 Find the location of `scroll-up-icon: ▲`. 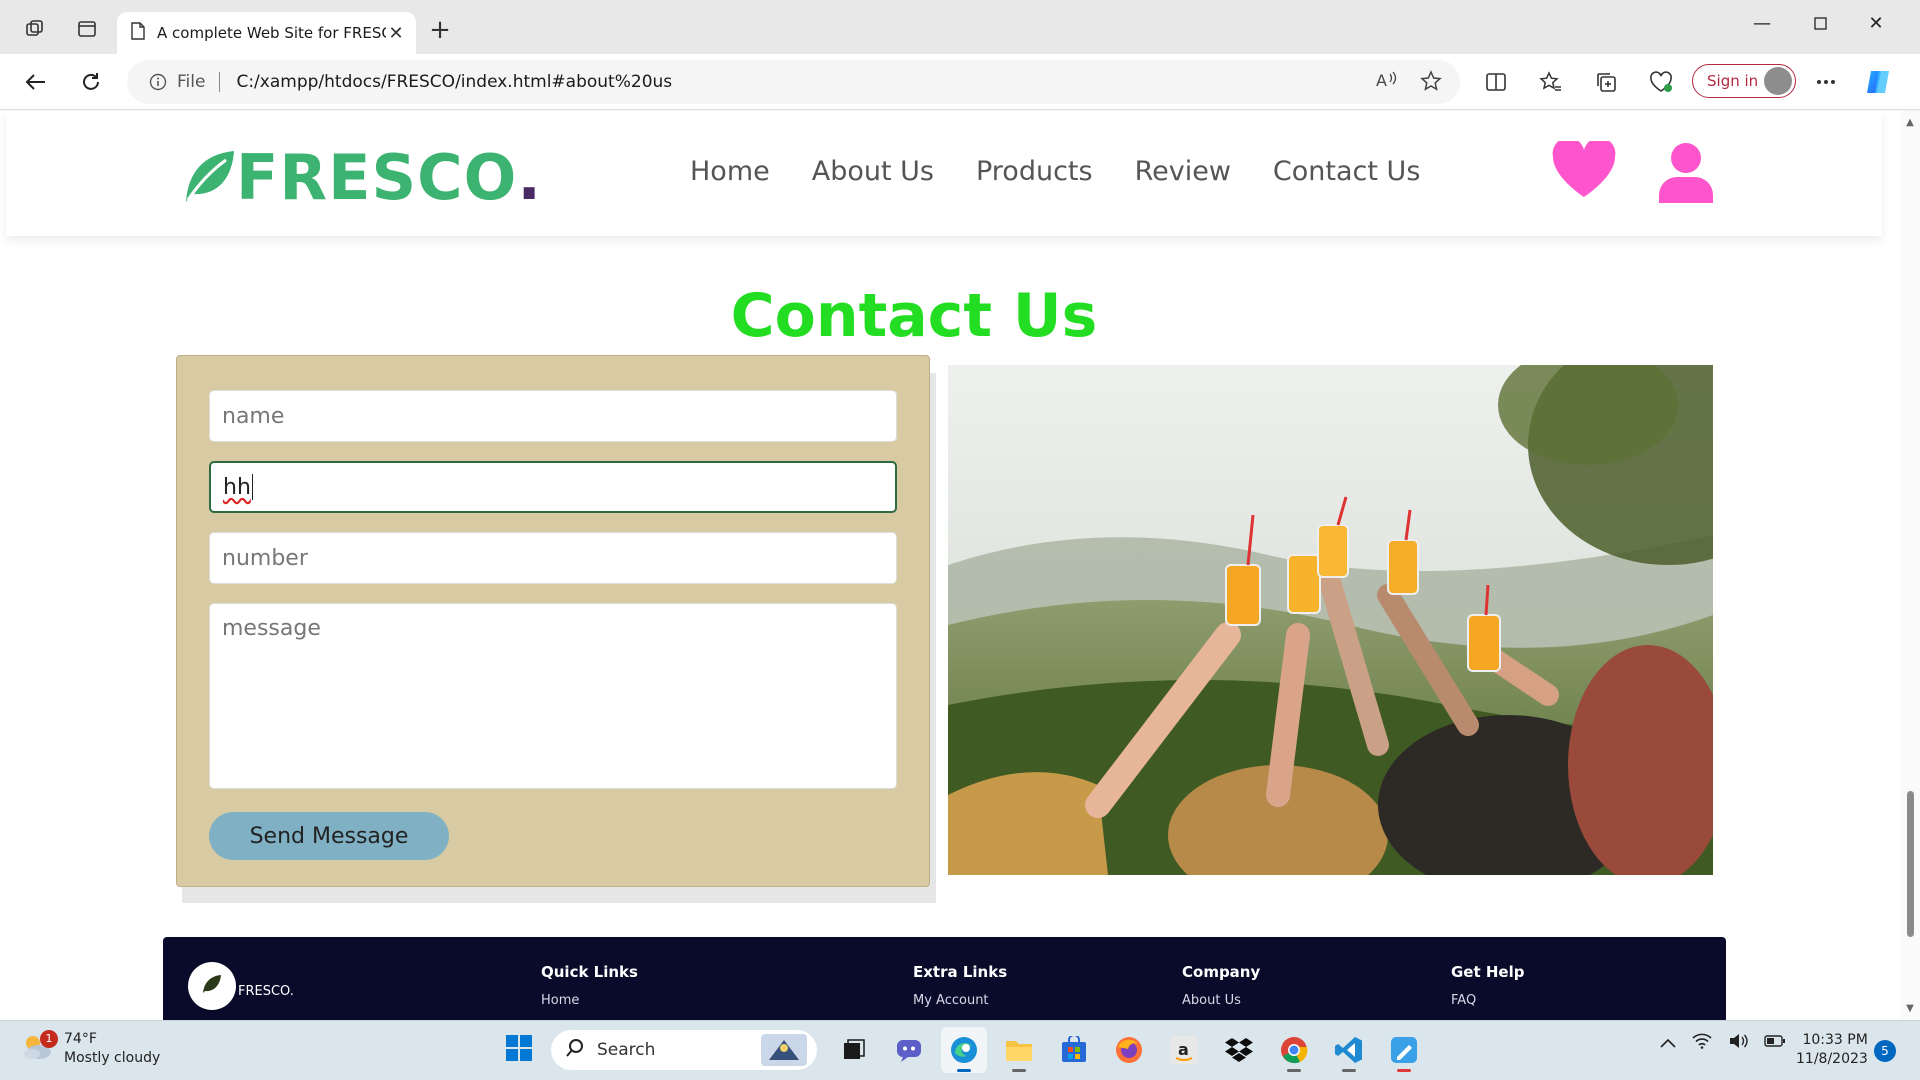

scroll-up-icon: ▲ is located at coordinates (1910, 123).